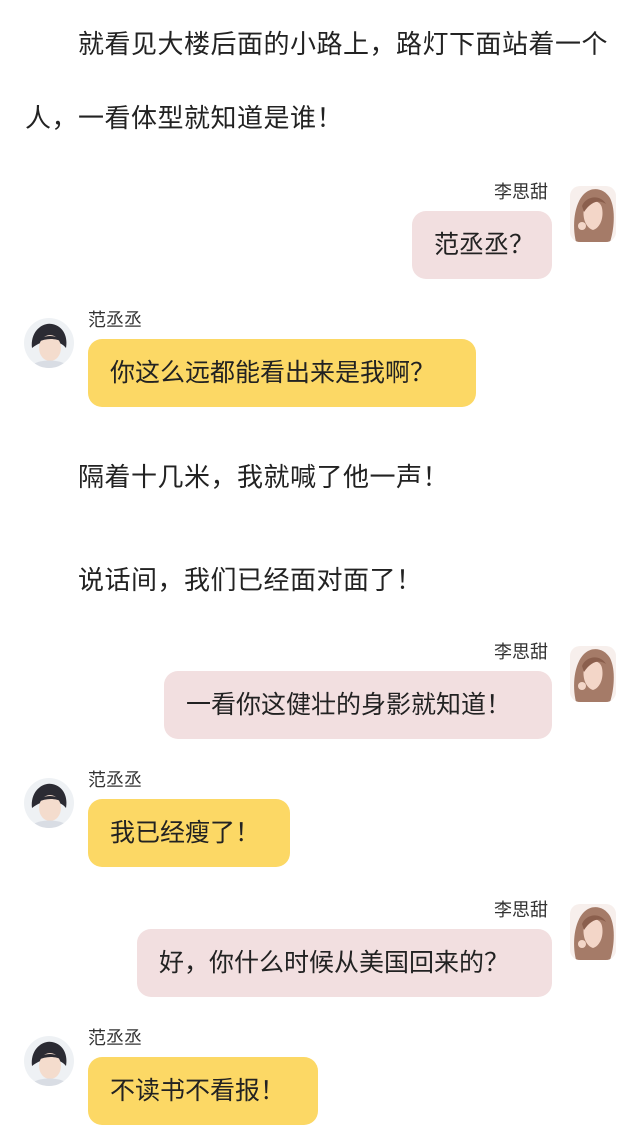 This screenshot has width=640, height=1138. What do you see at coordinates (184, 119) in the screenshot?
I see `narration-line: 人，一看体型就知道是谁！` at bounding box center [184, 119].